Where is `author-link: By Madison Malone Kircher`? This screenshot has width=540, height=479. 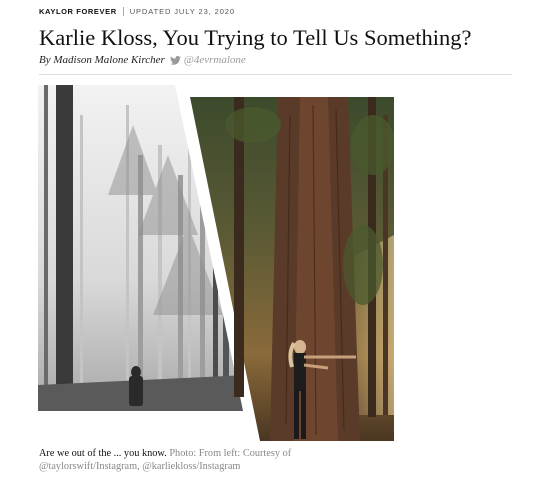
author-link: By Madison Malone Kircher is located at coordinates (102, 60).